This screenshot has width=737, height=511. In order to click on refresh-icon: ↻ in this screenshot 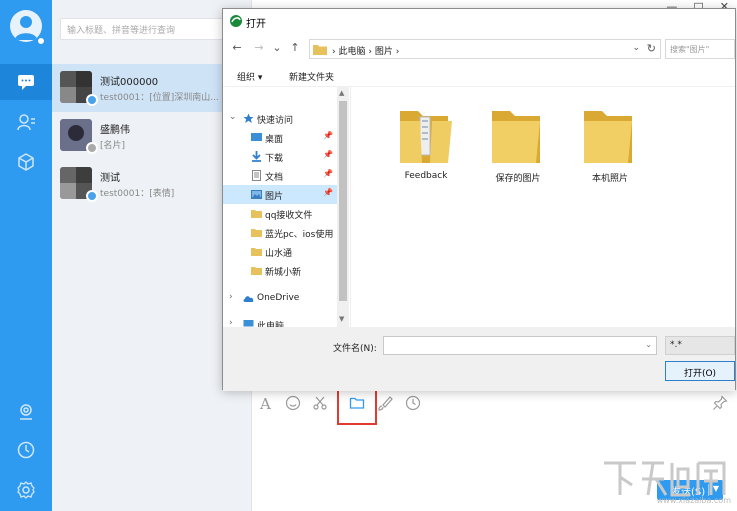, I will do `click(651, 48)`.